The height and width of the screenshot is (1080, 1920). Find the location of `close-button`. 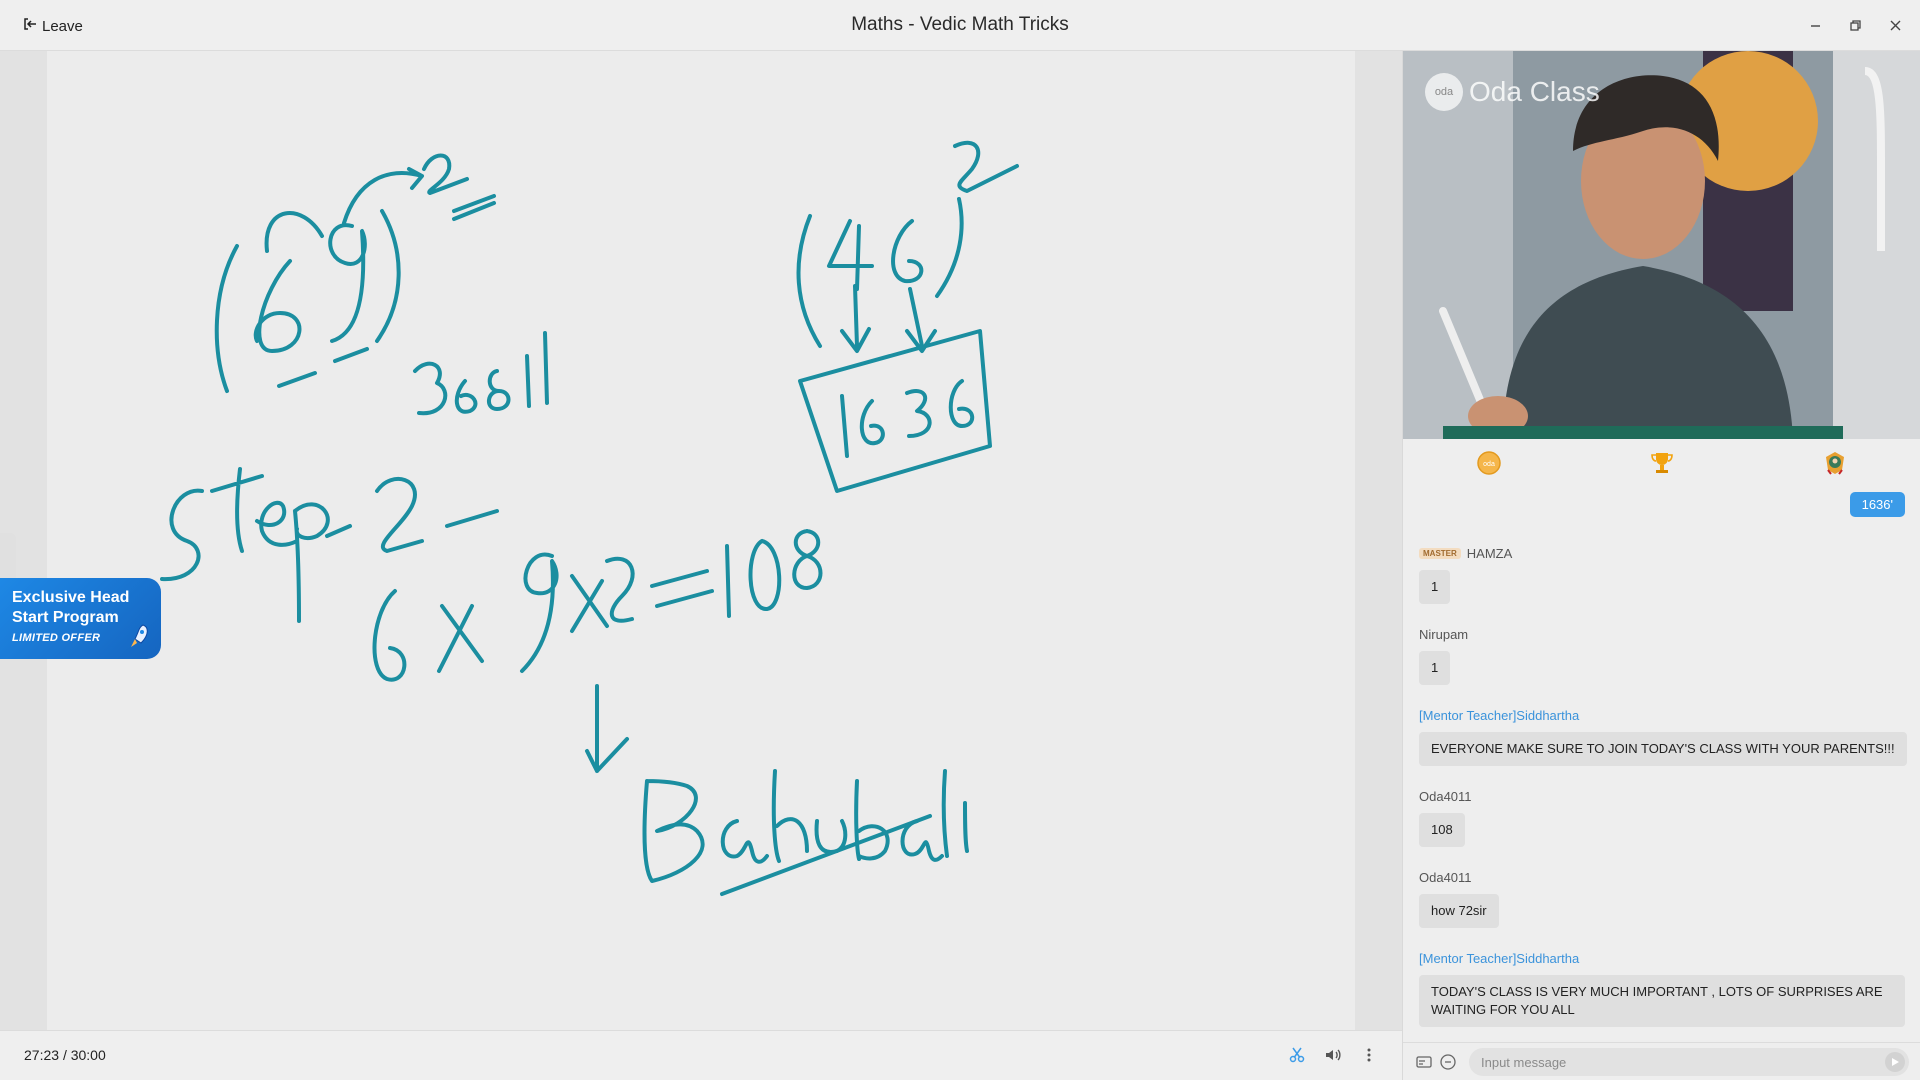

close-button is located at coordinates (1895, 25).